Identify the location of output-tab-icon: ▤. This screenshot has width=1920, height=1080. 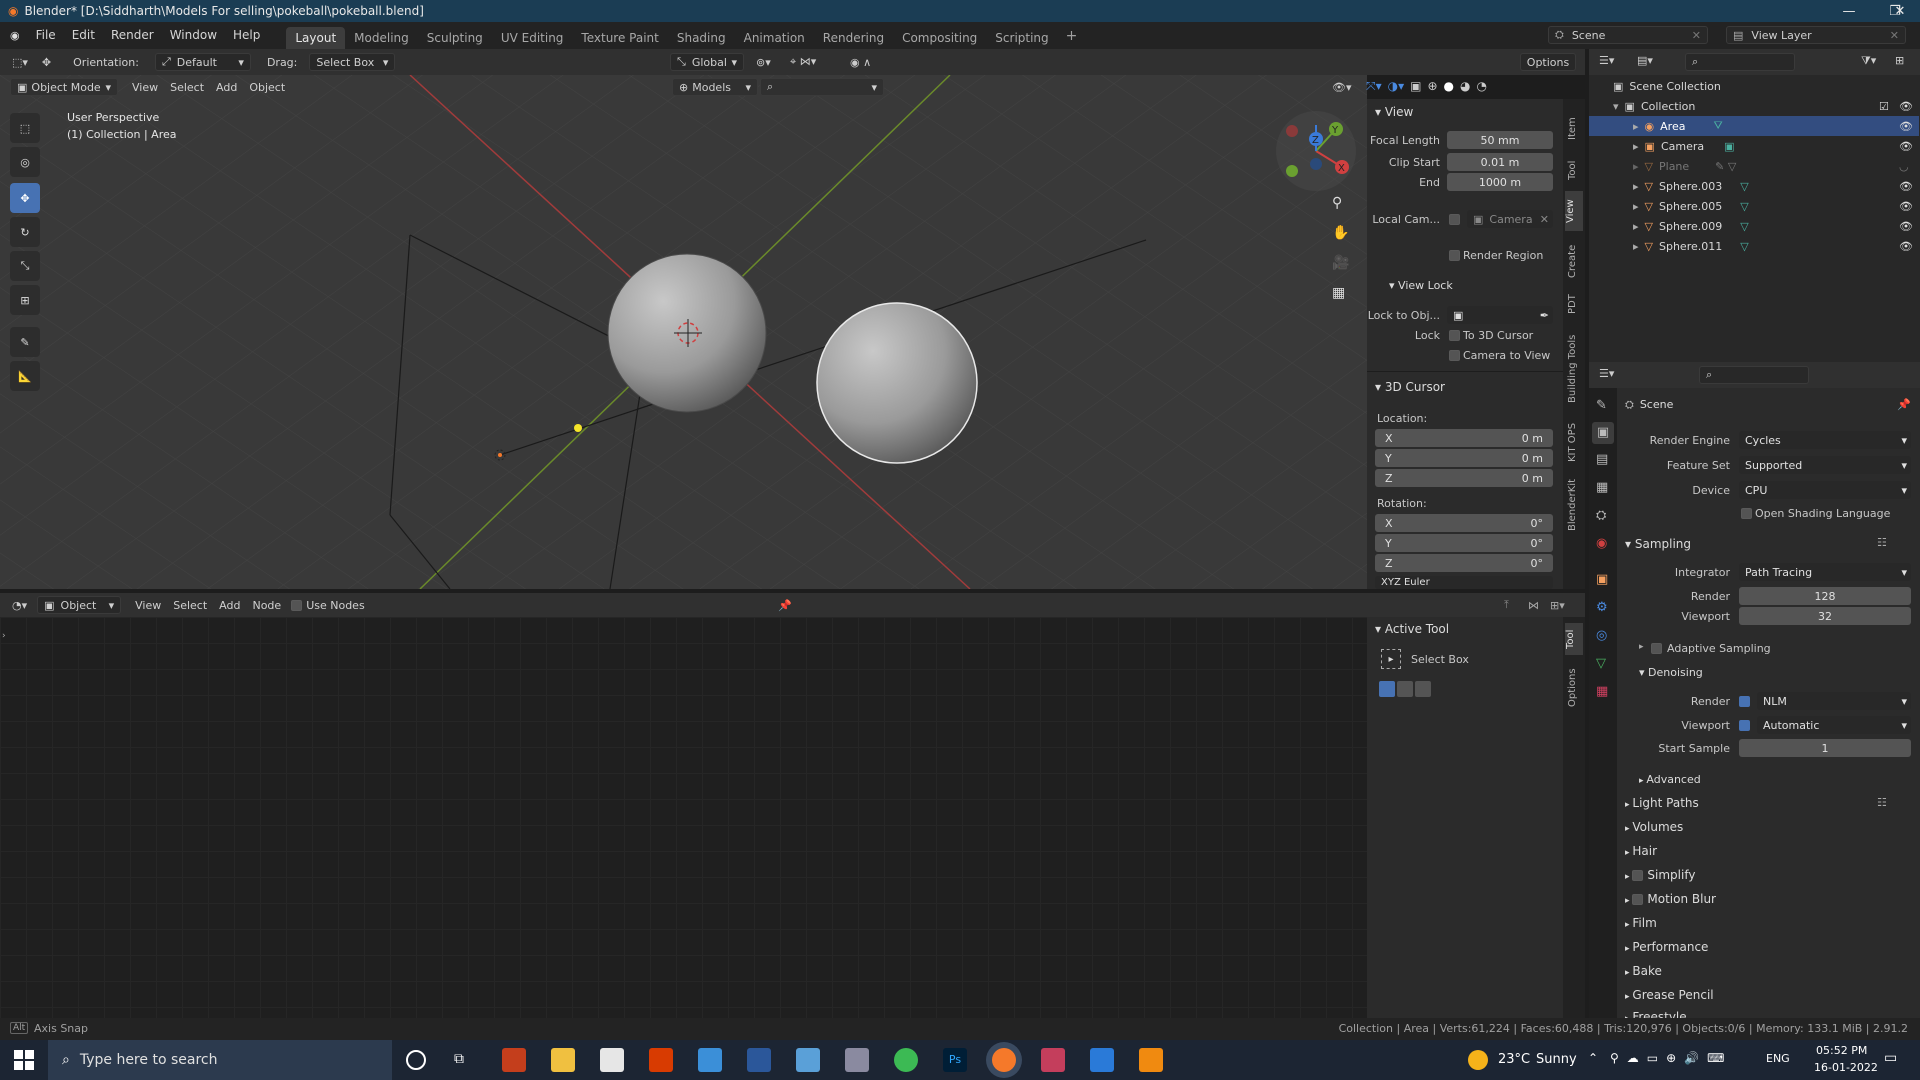
(1602, 459).